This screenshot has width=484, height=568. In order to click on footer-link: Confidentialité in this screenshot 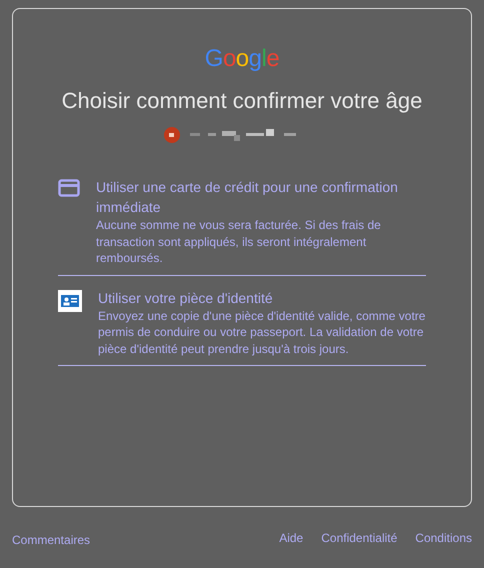, I will do `click(359, 540)`.